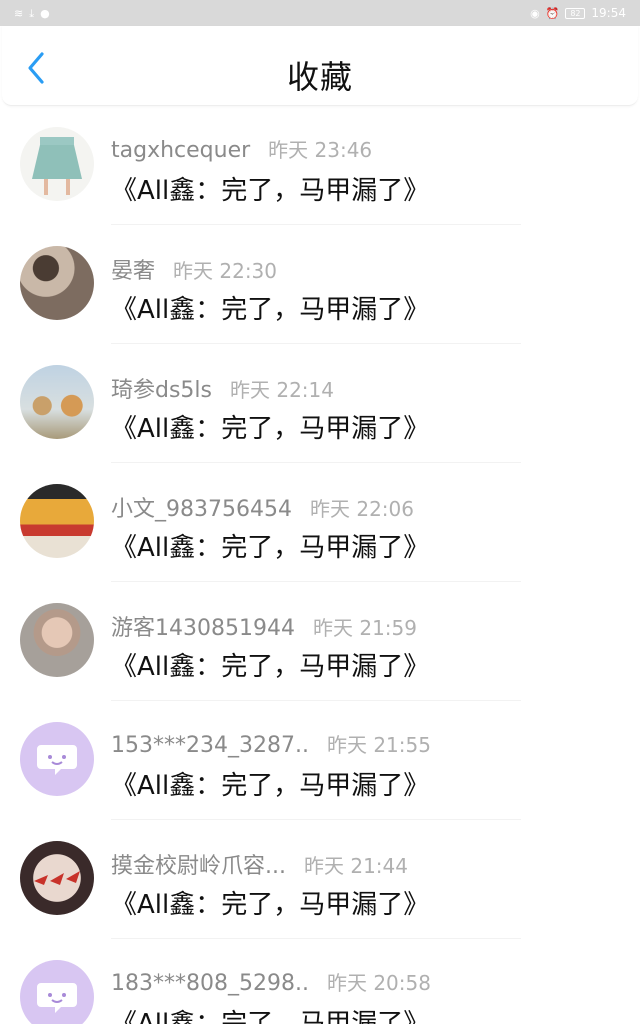  Describe the element at coordinates (320, 13) in the screenshot. I see `status-bar: ≋ ⤓ ● ◉ ⏰ 82 19:54` at that location.